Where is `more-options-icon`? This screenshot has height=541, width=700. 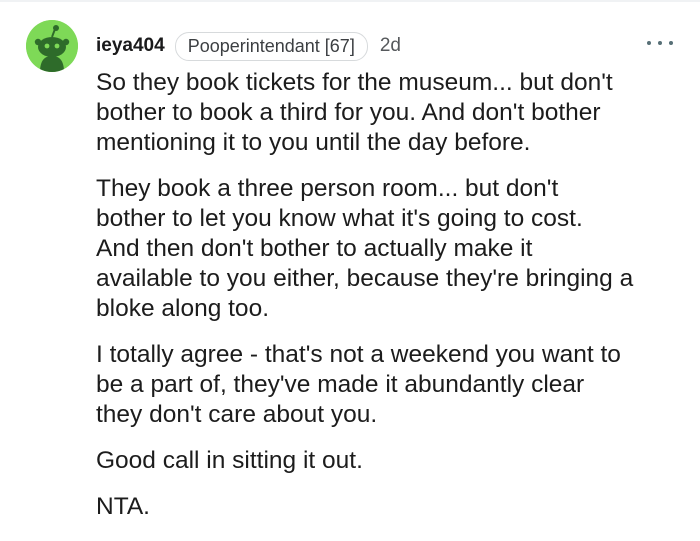 more-options-icon is located at coordinates (660, 43).